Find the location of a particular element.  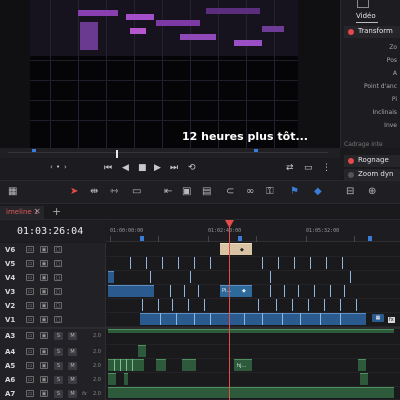

inspector-tab-video: Vidéo is located at coordinates (366, 16).